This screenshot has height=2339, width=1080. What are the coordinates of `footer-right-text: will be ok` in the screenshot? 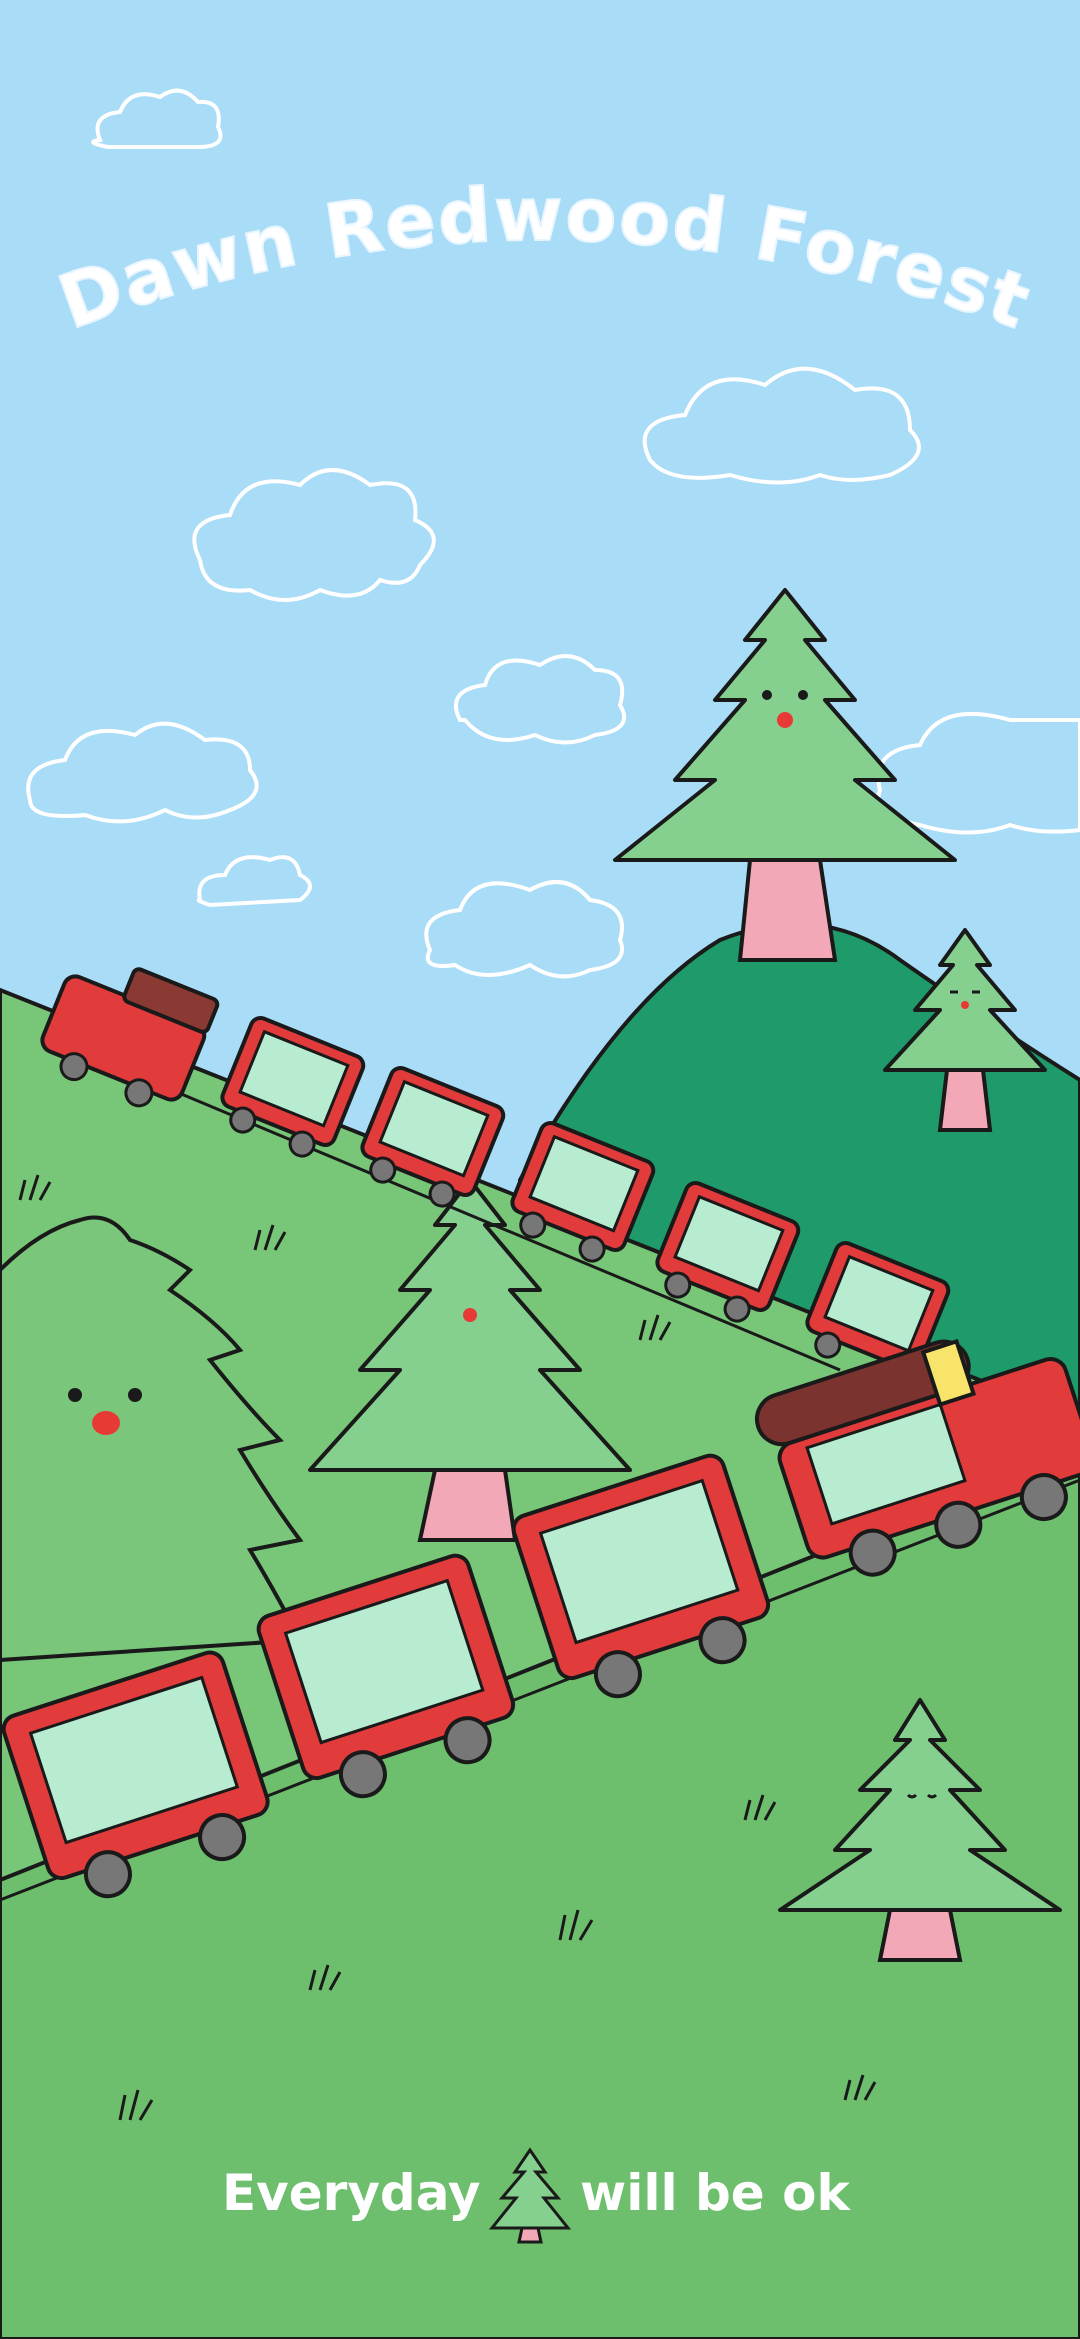 It's located at (715, 2193).